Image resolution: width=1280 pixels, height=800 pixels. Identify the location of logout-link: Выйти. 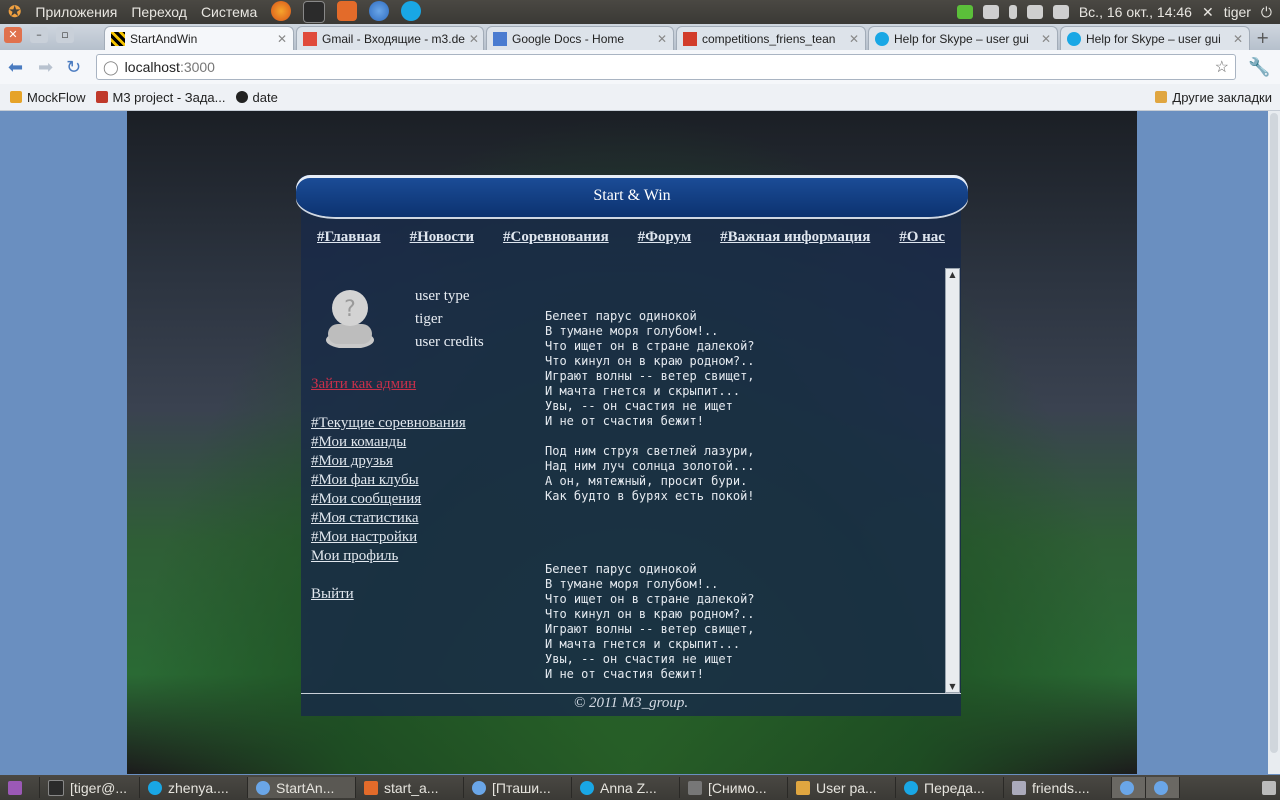
(332, 594).